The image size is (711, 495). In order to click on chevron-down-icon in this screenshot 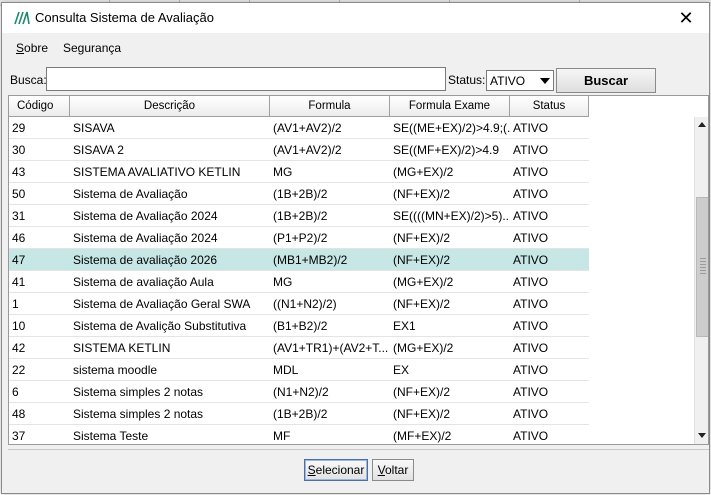, I will do `click(545, 81)`.